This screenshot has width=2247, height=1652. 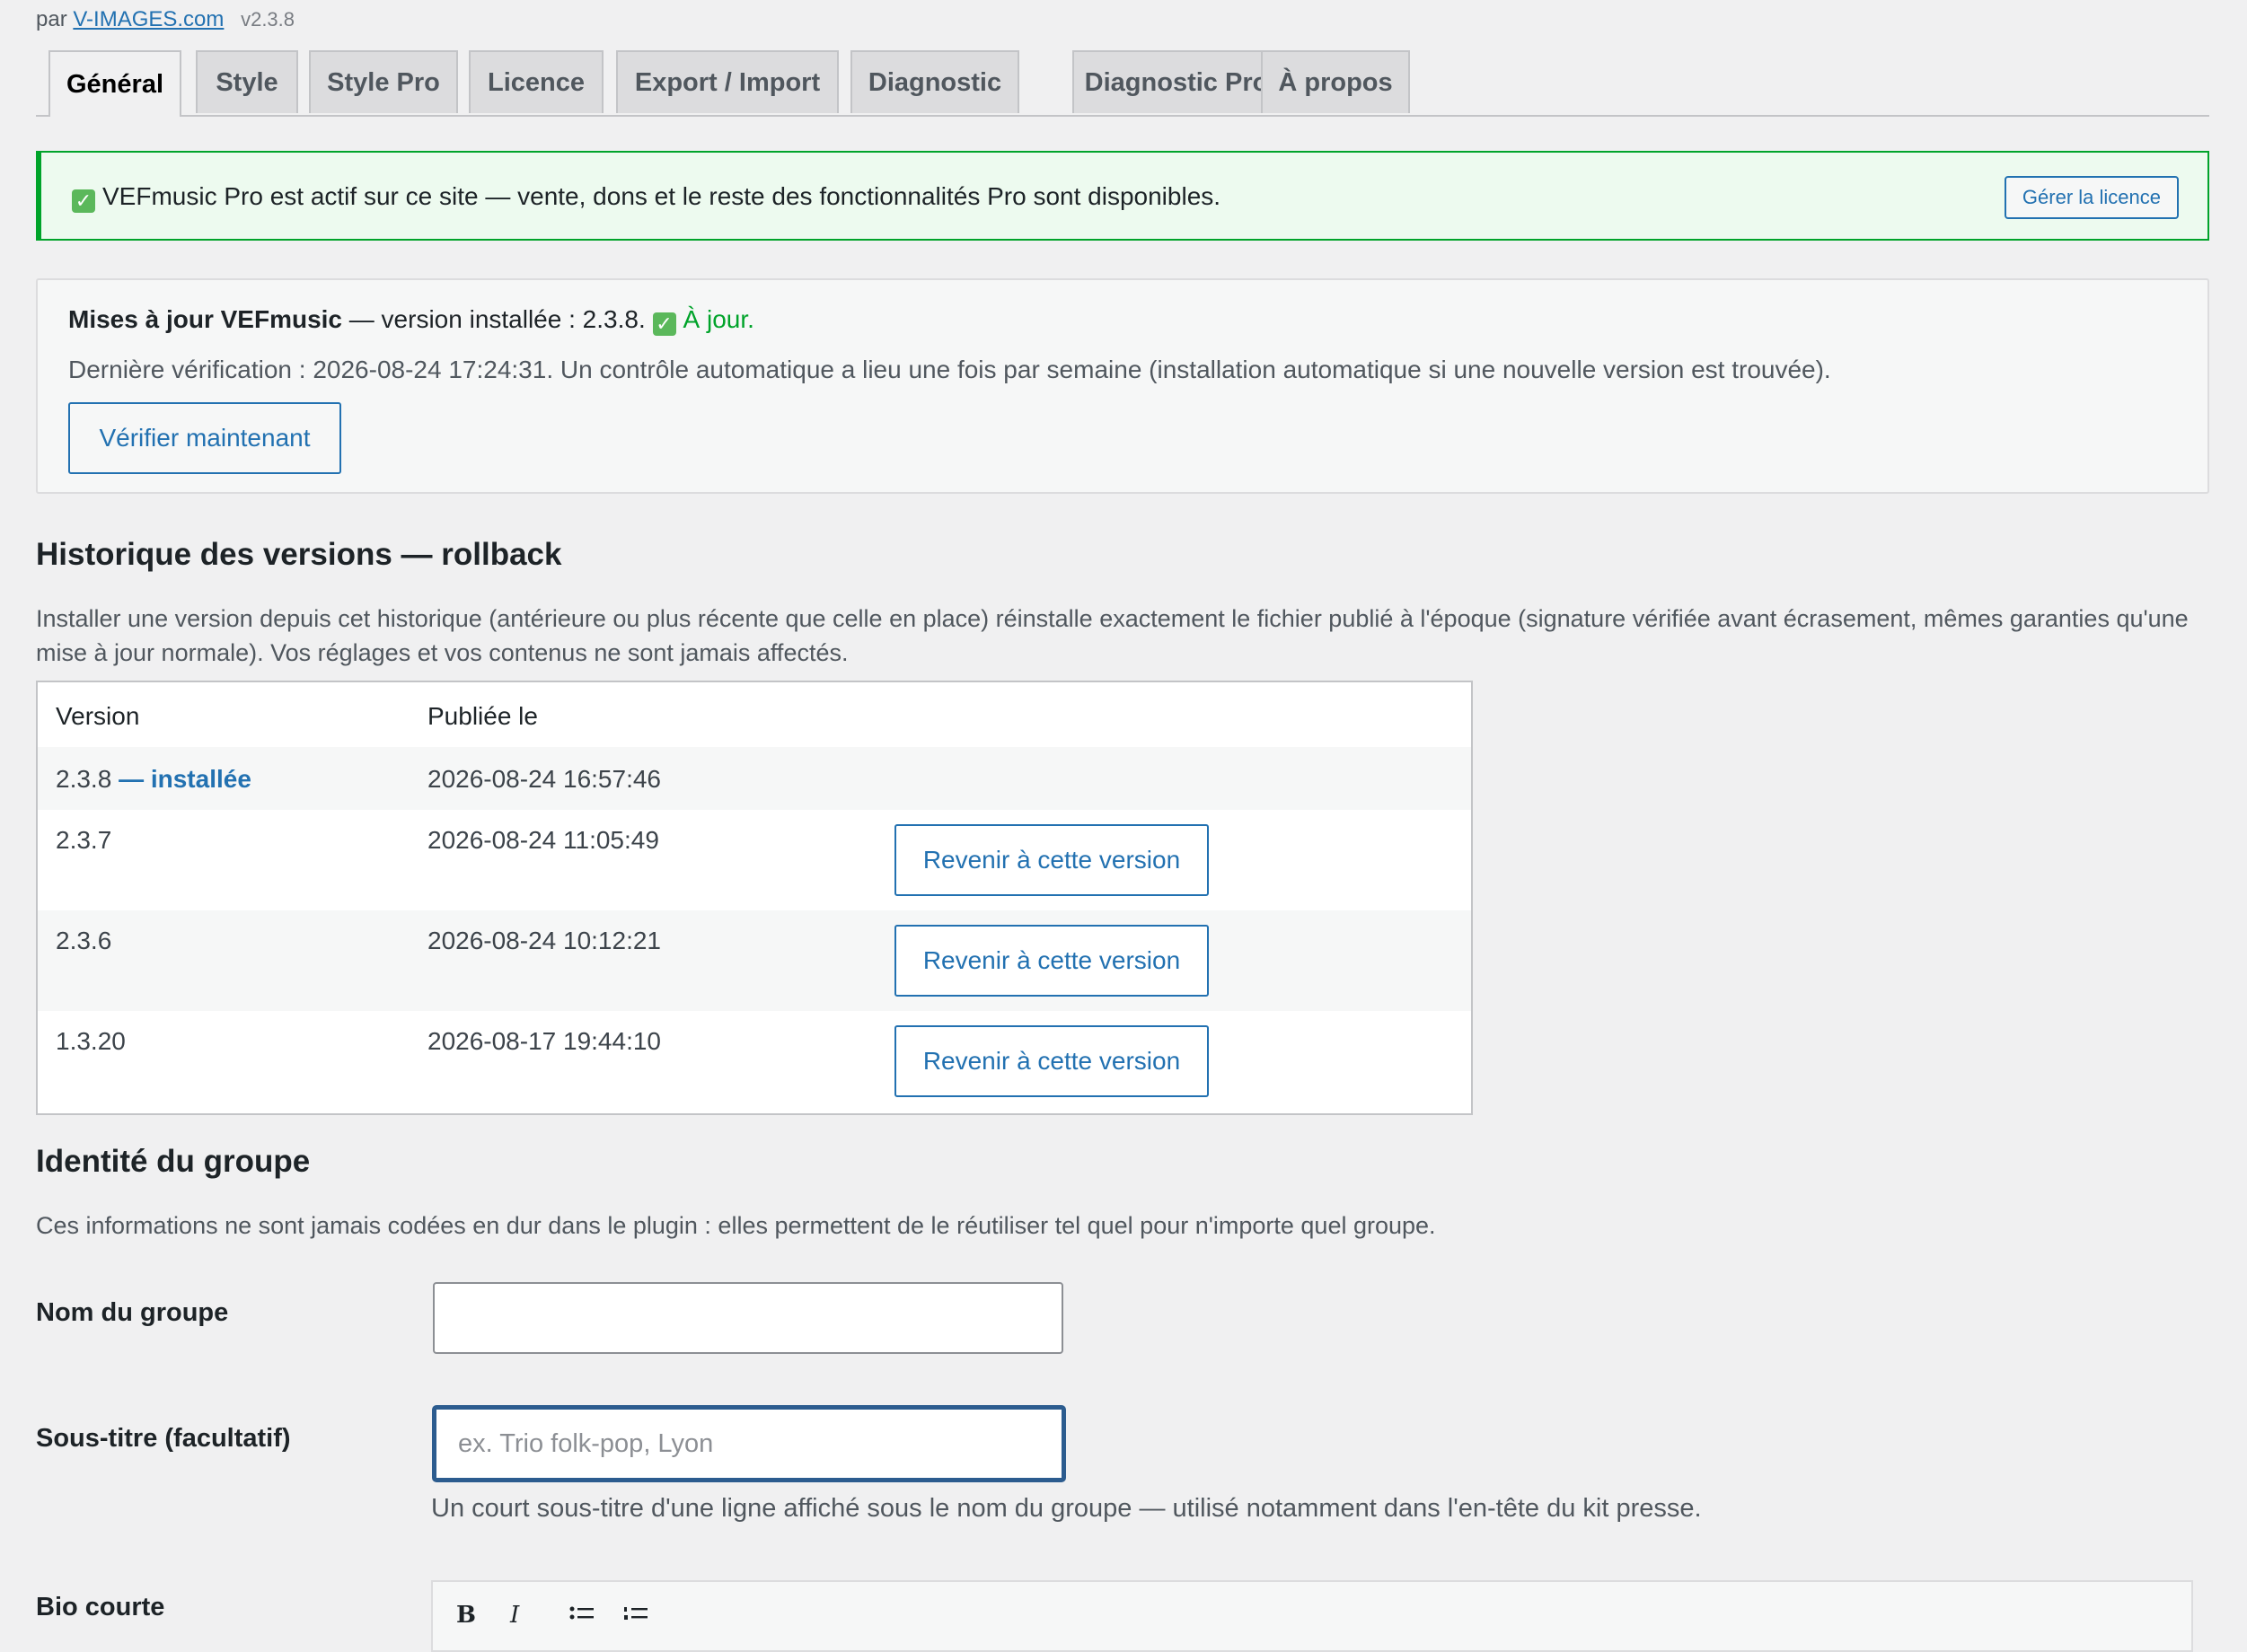 I want to click on column-version: Version, so click(x=98, y=716).